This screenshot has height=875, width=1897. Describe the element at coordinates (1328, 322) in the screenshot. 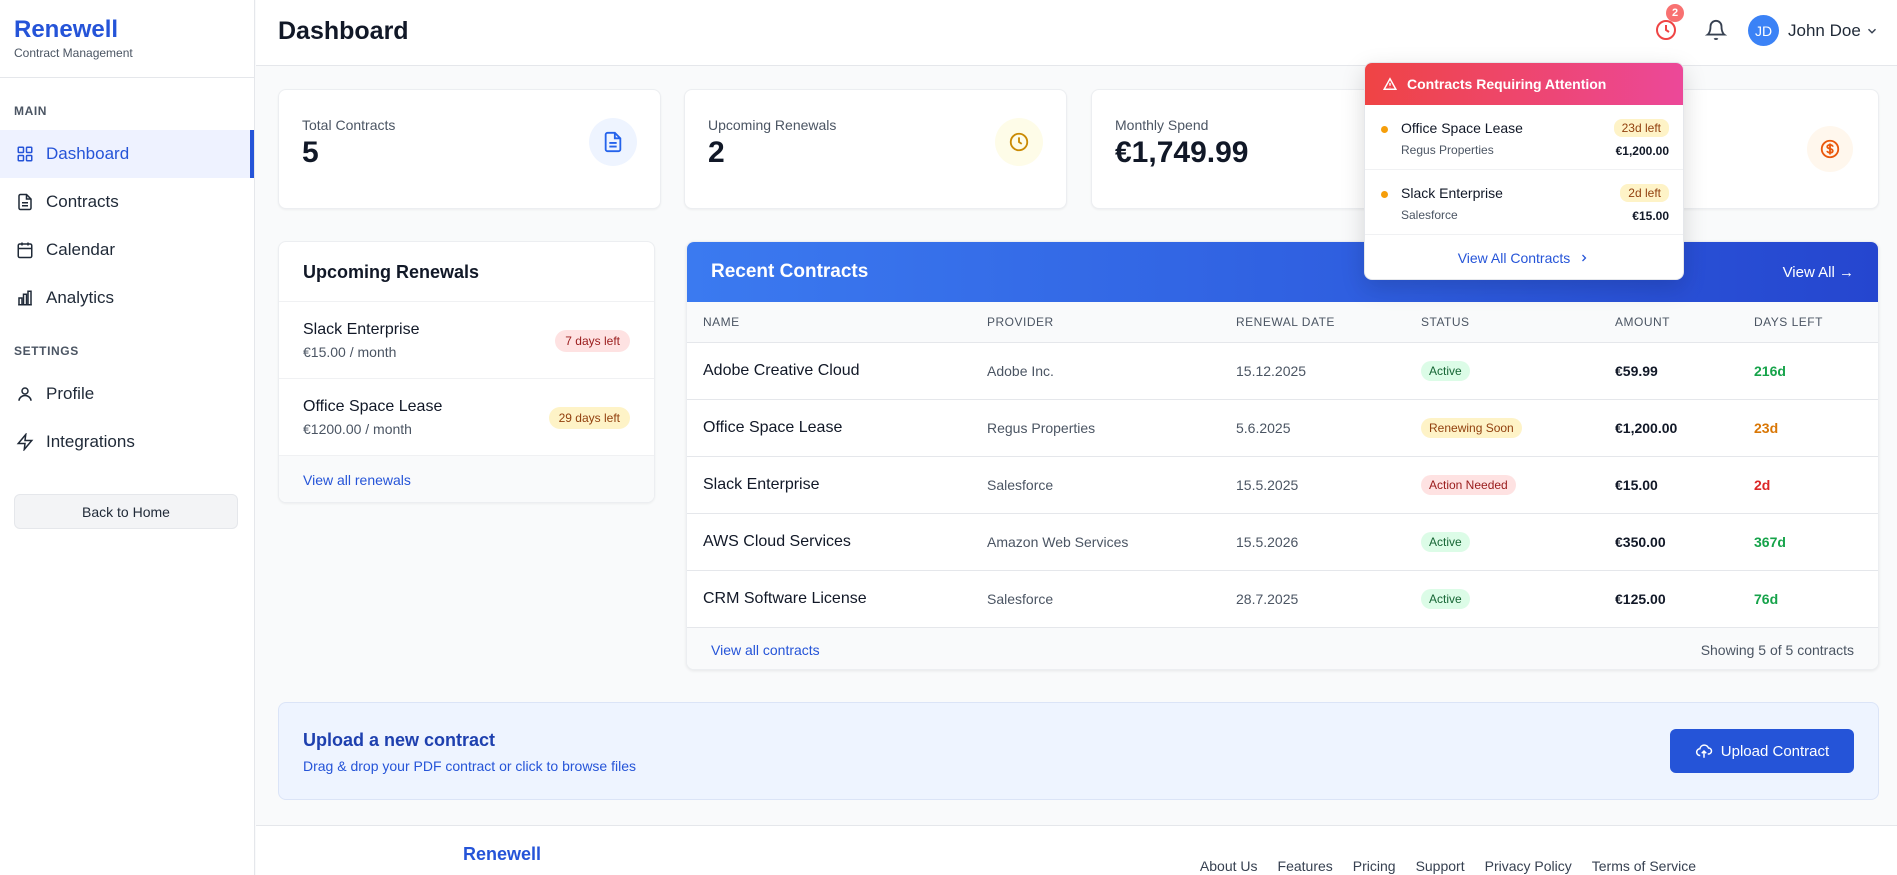

I see `column-header: RENEWAL DATE` at that location.